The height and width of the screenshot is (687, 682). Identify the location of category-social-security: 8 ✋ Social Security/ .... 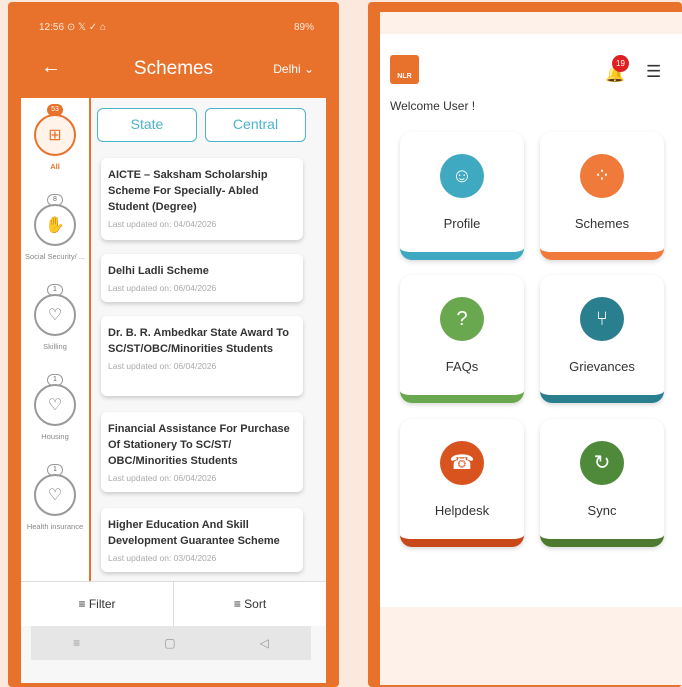
(55, 239).